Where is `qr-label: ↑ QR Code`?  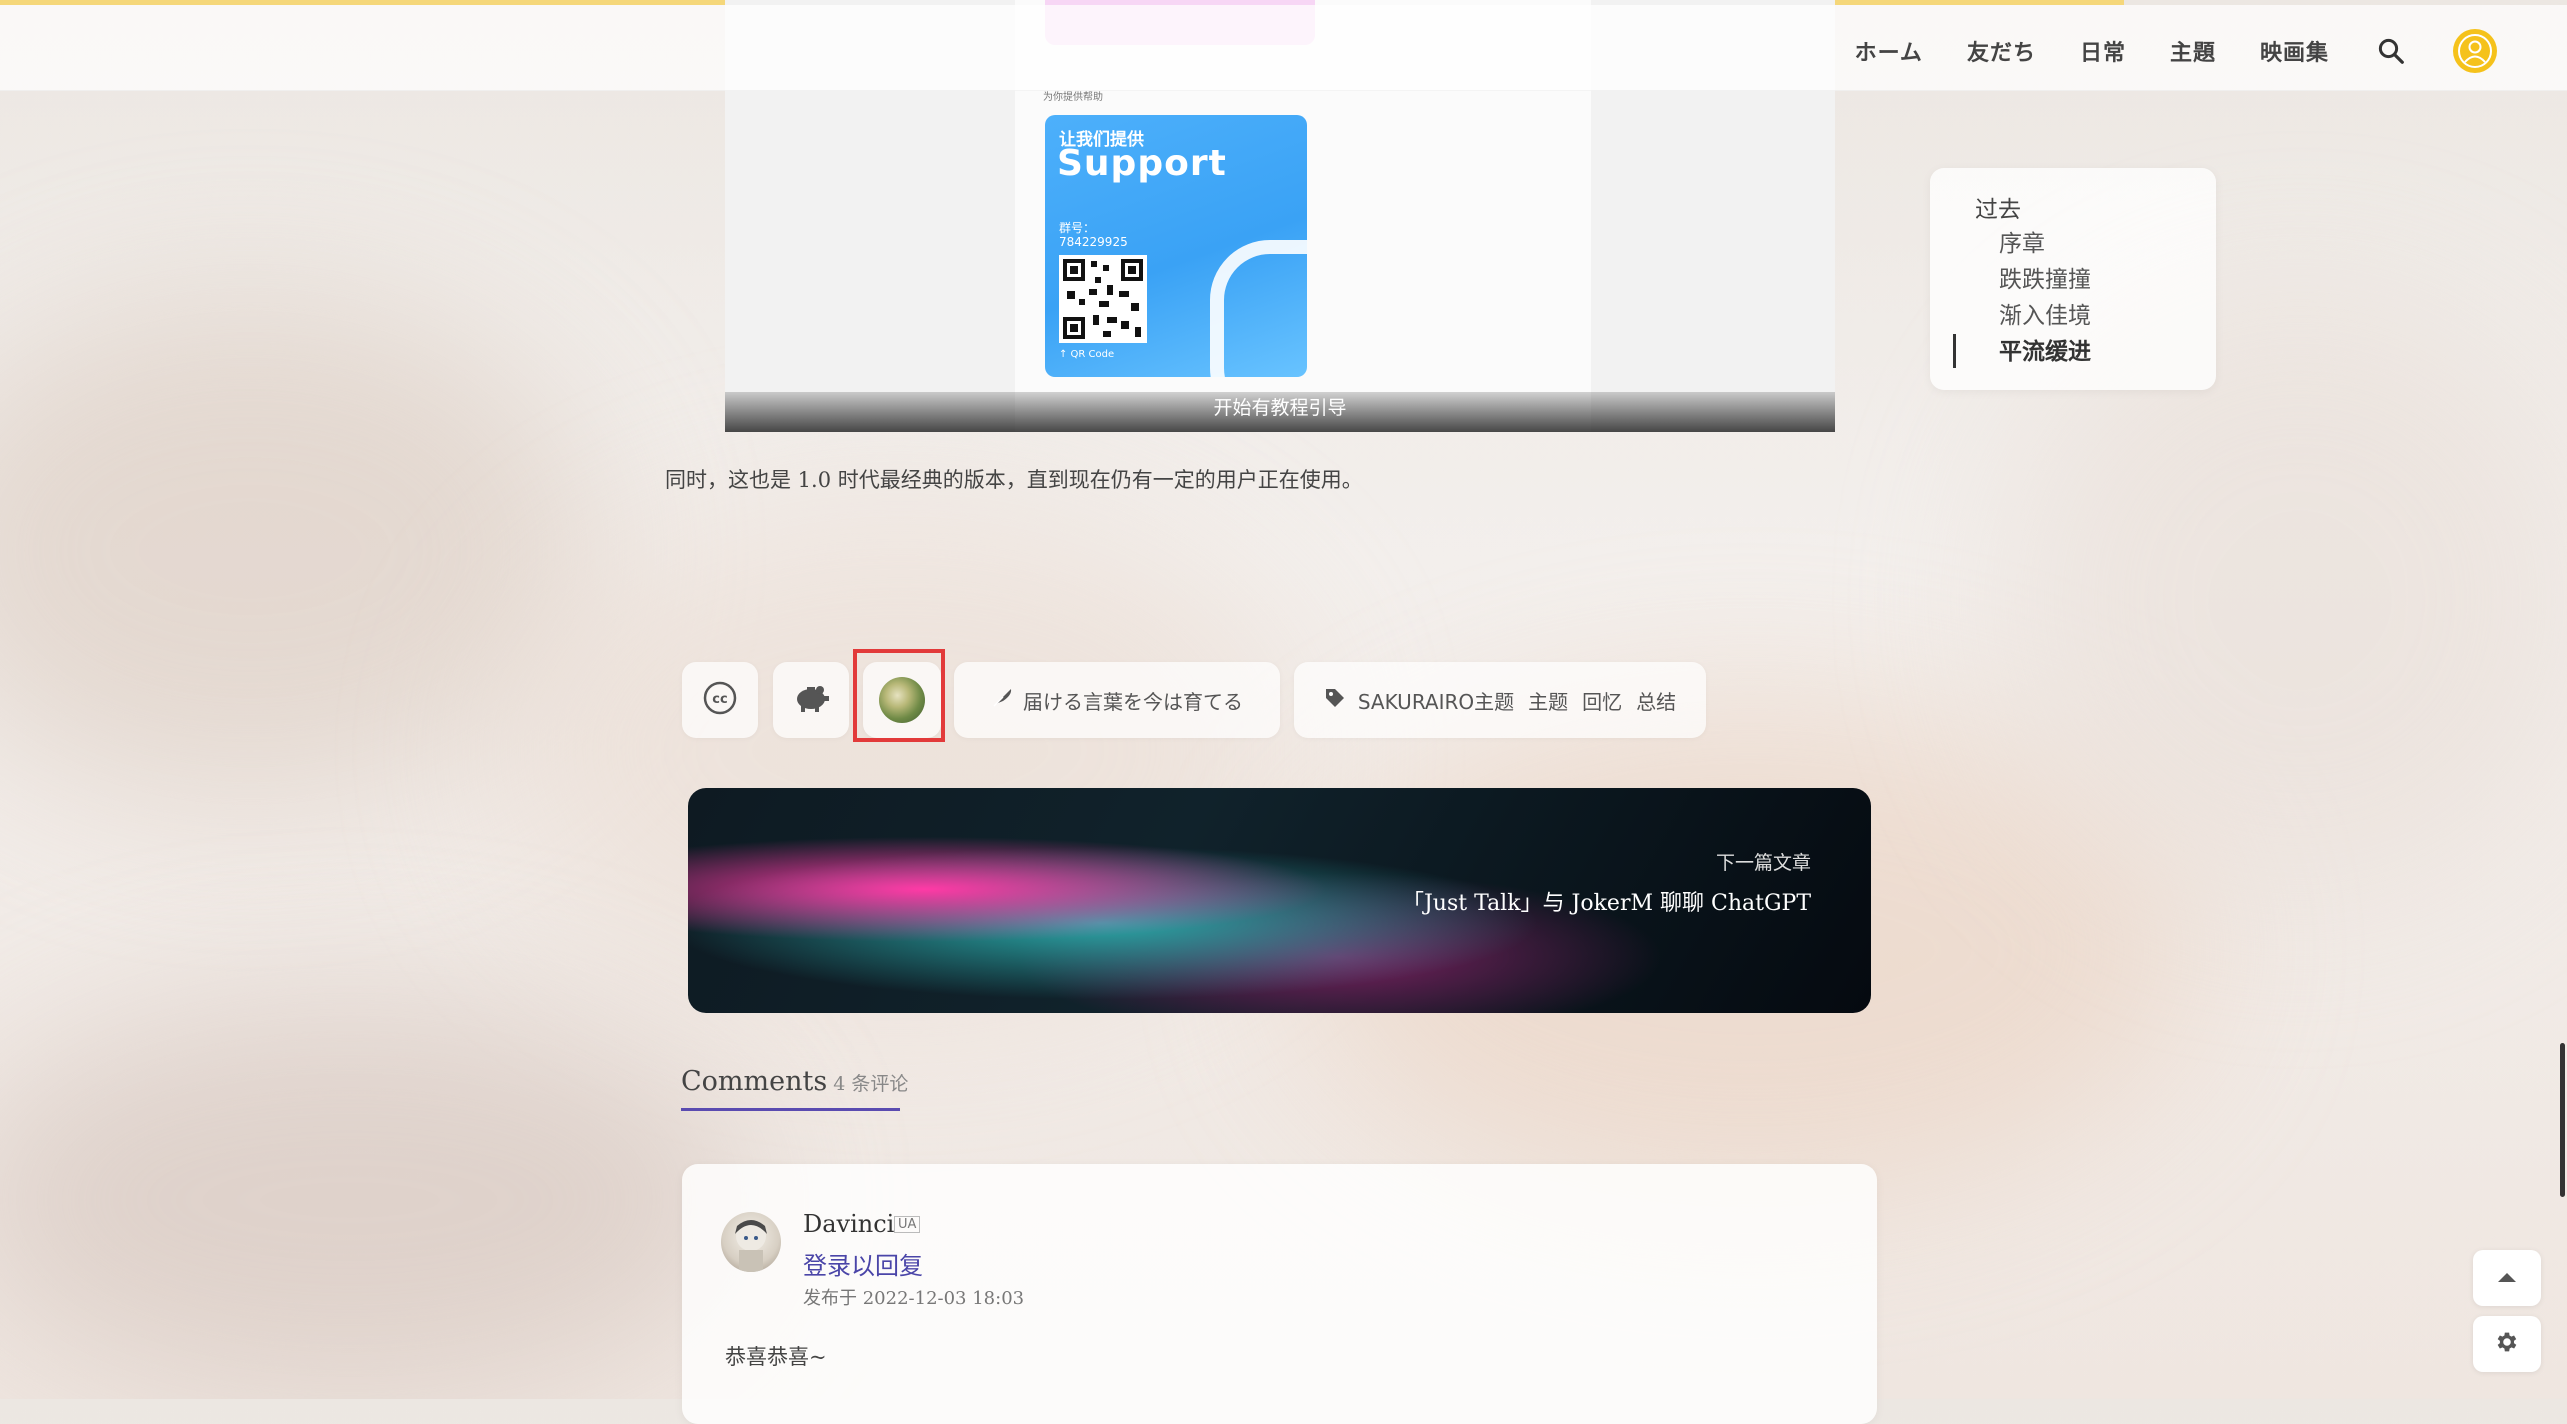
qr-label: ↑ QR Code is located at coordinates (1087, 354).